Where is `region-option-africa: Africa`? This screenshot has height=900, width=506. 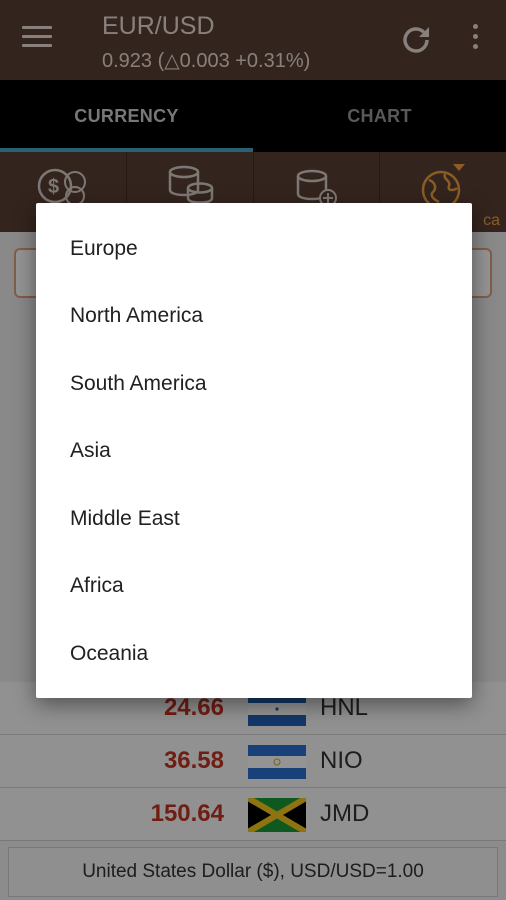
region-option-africa: Africa is located at coordinates (254, 587).